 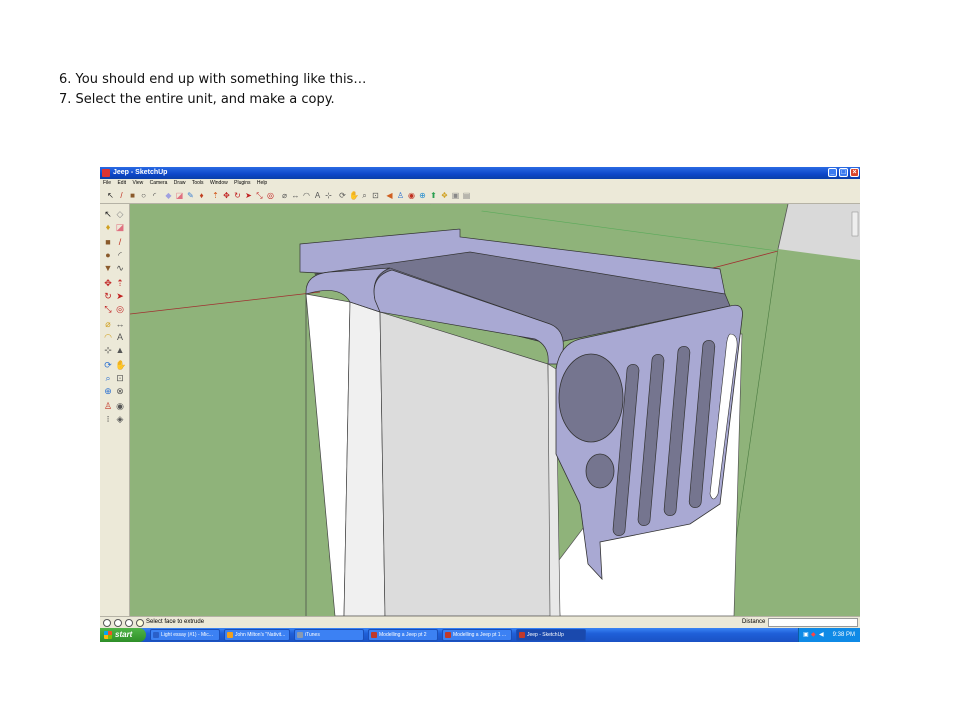 I want to click on previous-view-icon: ⊗, so click(x=120, y=391).